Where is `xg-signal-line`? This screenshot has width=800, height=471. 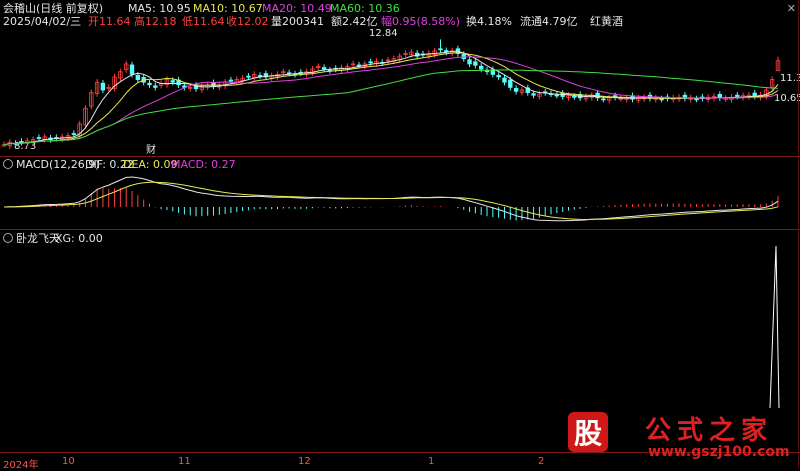 xg-signal-line is located at coordinates (774, 327).